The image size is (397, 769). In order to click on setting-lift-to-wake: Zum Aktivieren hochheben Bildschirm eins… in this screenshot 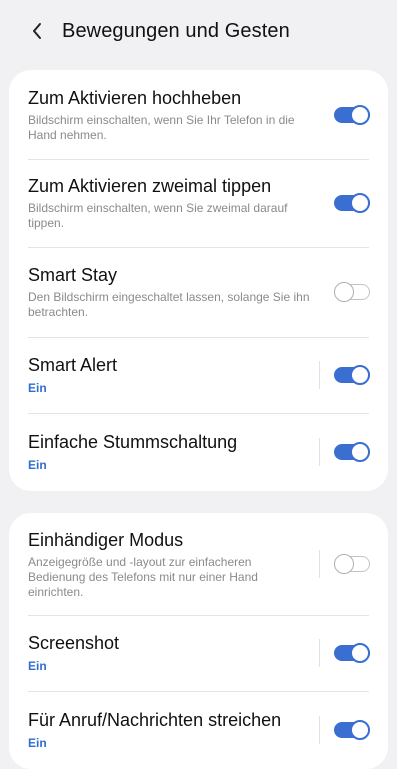, I will do `click(198, 114)`.